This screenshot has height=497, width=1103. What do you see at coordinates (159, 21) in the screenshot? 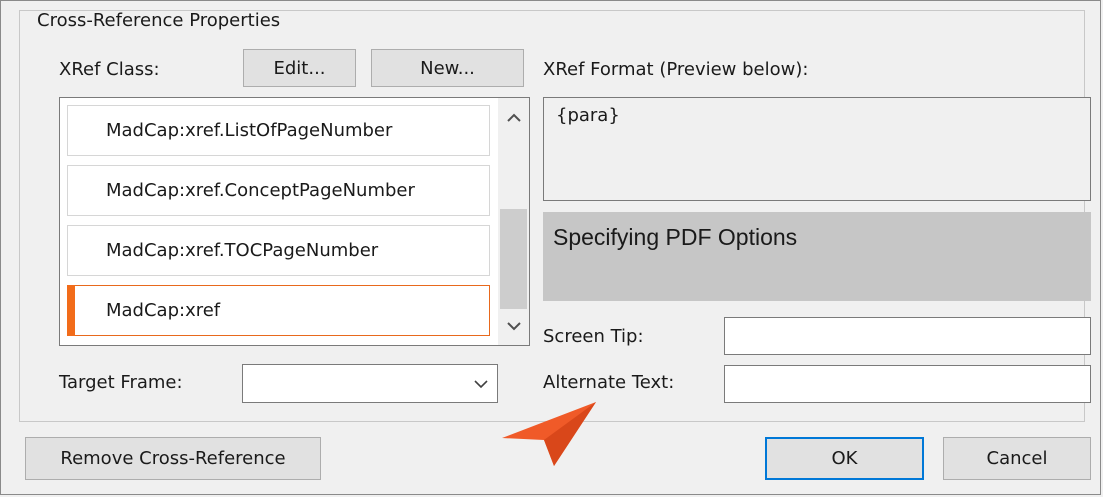
I see `group-legend: Cross-Reference Properties` at bounding box center [159, 21].